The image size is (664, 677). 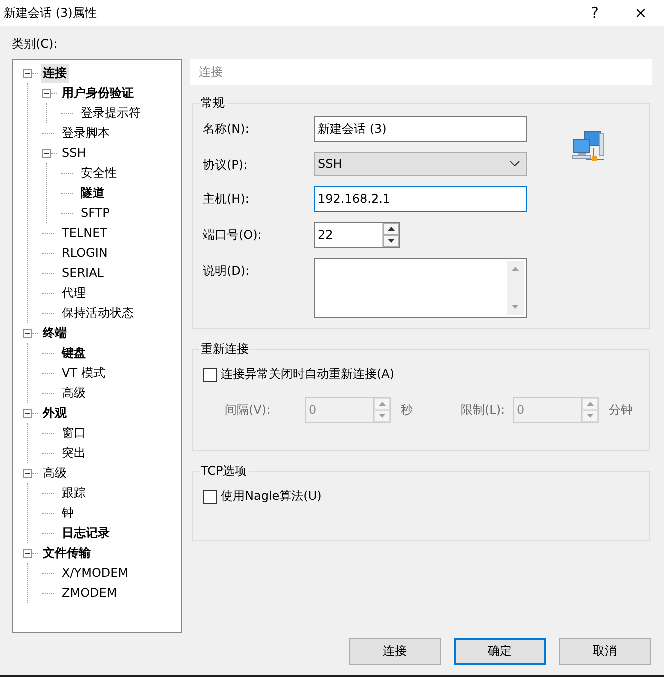 I want to click on field-label: 端口号(O):, so click(x=233, y=235).